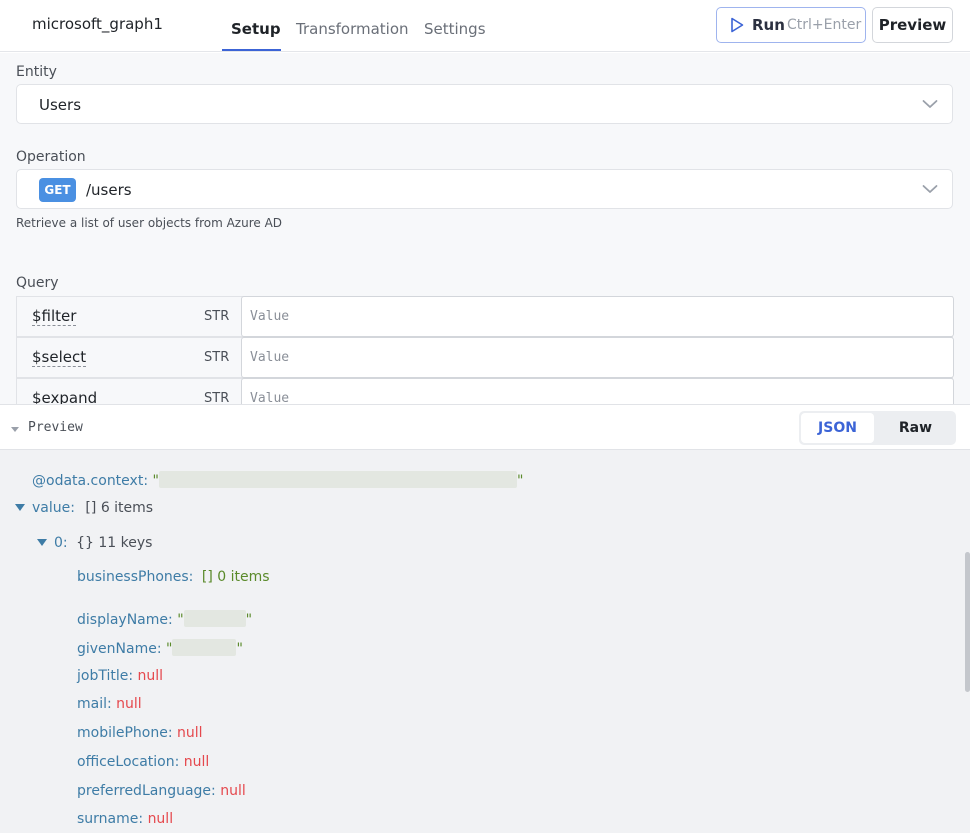  I want to click on json-key: givenName:, so click(119, 649).